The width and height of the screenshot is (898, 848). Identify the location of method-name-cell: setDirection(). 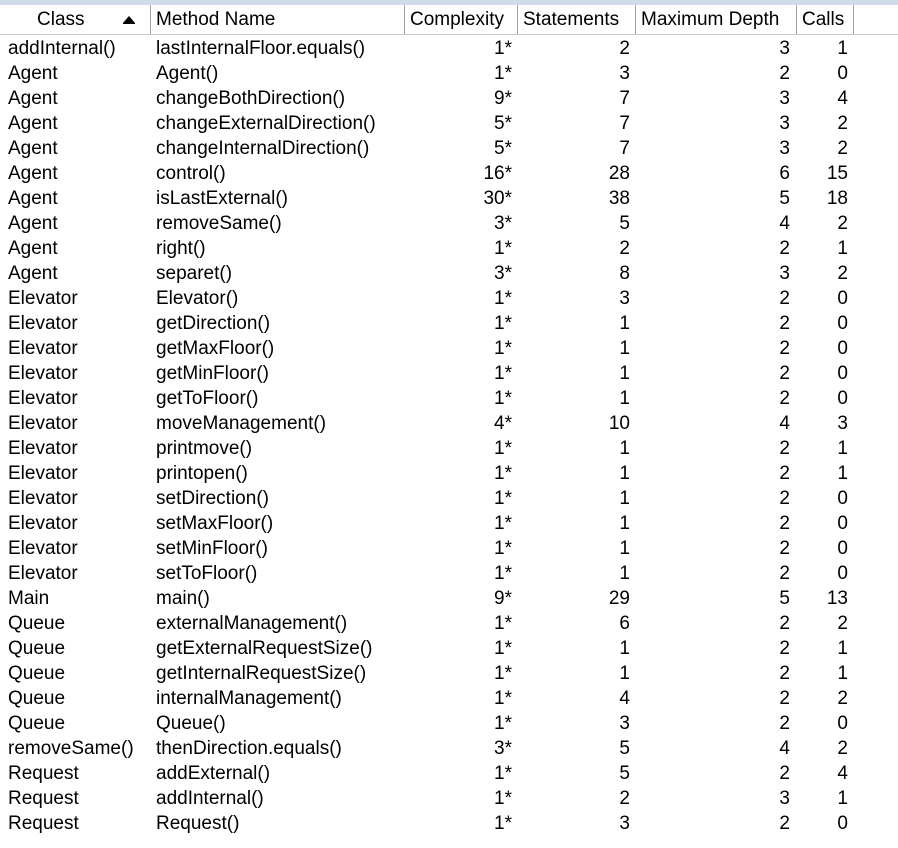
(212, 498).